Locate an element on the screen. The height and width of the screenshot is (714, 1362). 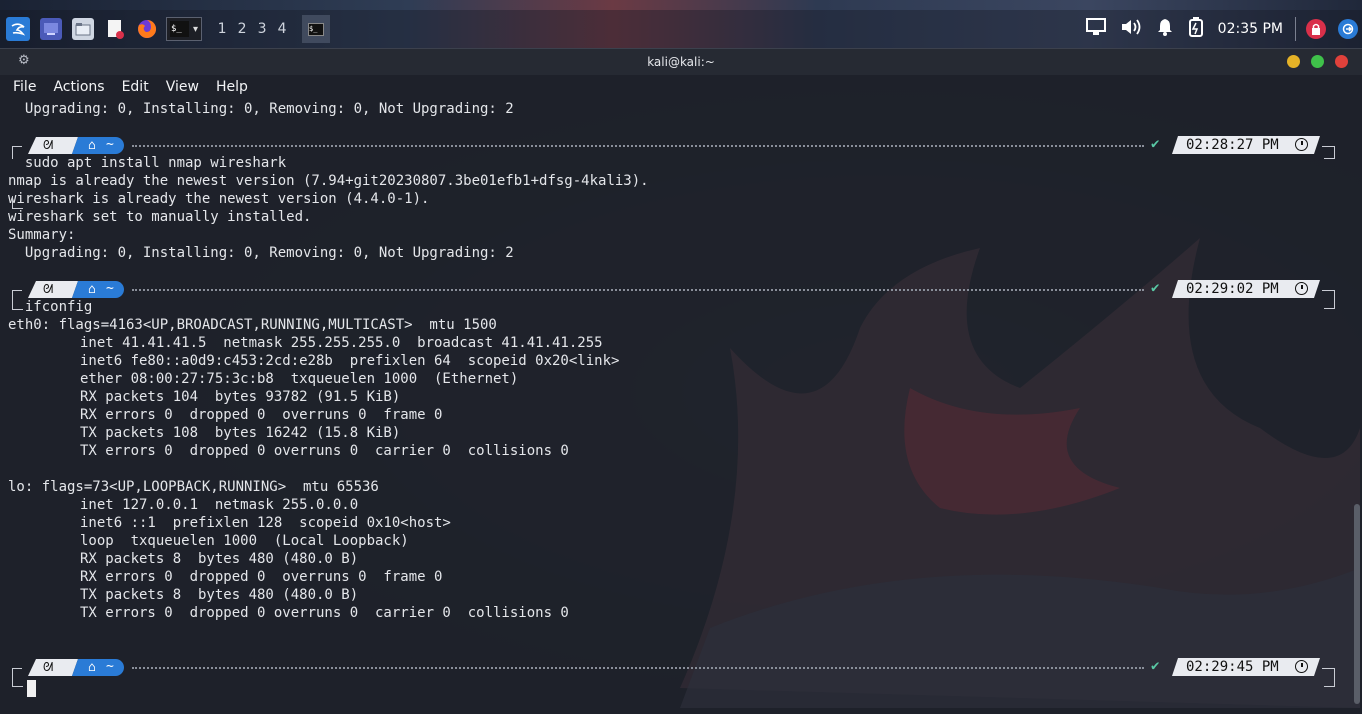
workspace-switcher: 1 2 3 4 is located at coordinates (252, 29).